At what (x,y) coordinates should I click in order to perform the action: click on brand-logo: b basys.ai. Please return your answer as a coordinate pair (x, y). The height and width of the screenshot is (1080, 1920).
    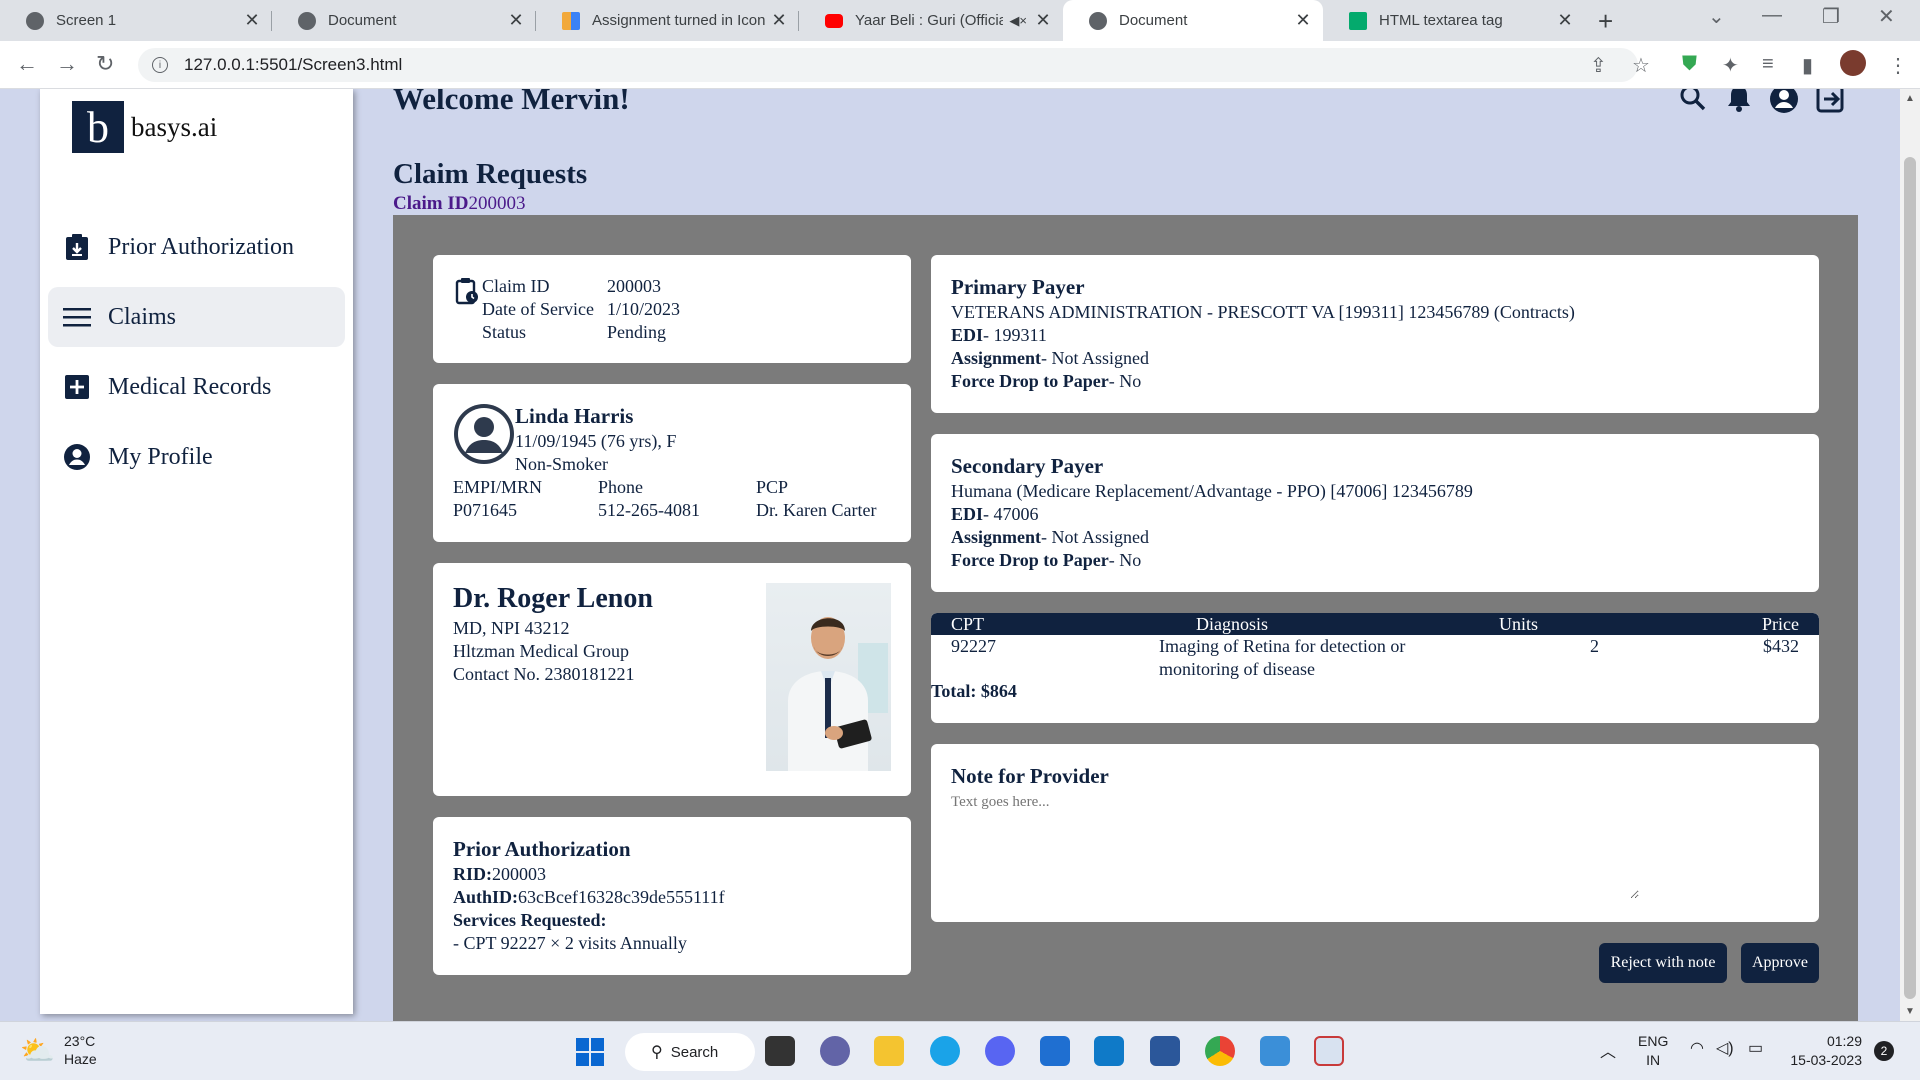
    Looking at the image, I should click on (144, 127).